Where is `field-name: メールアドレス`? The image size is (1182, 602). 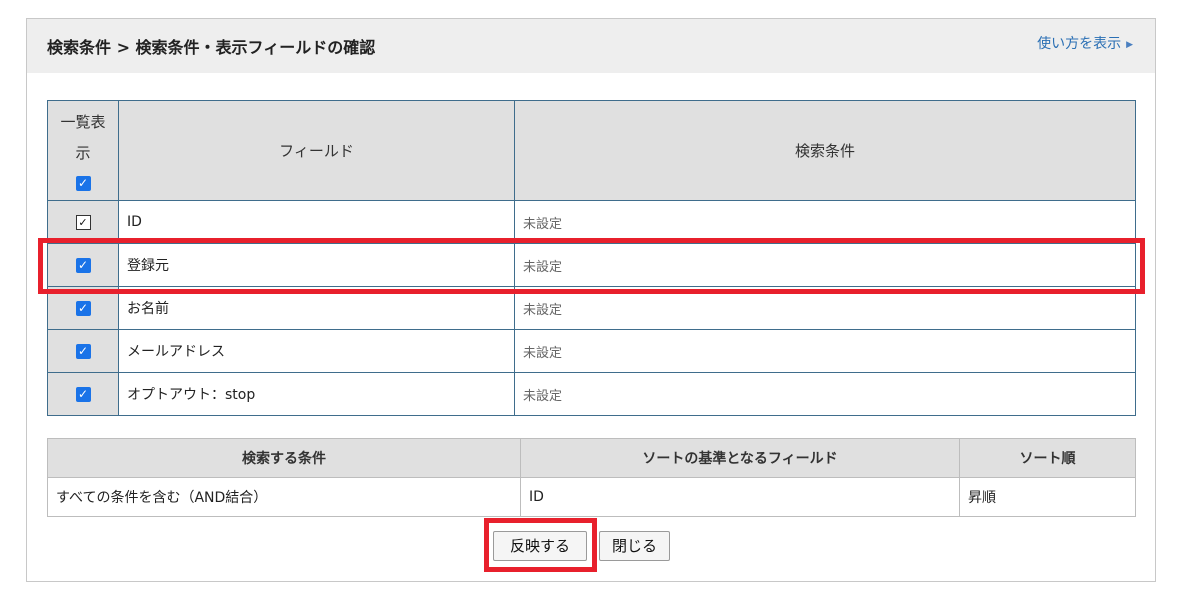
field-name: メールアドレス is located at coordinates (316, 351).